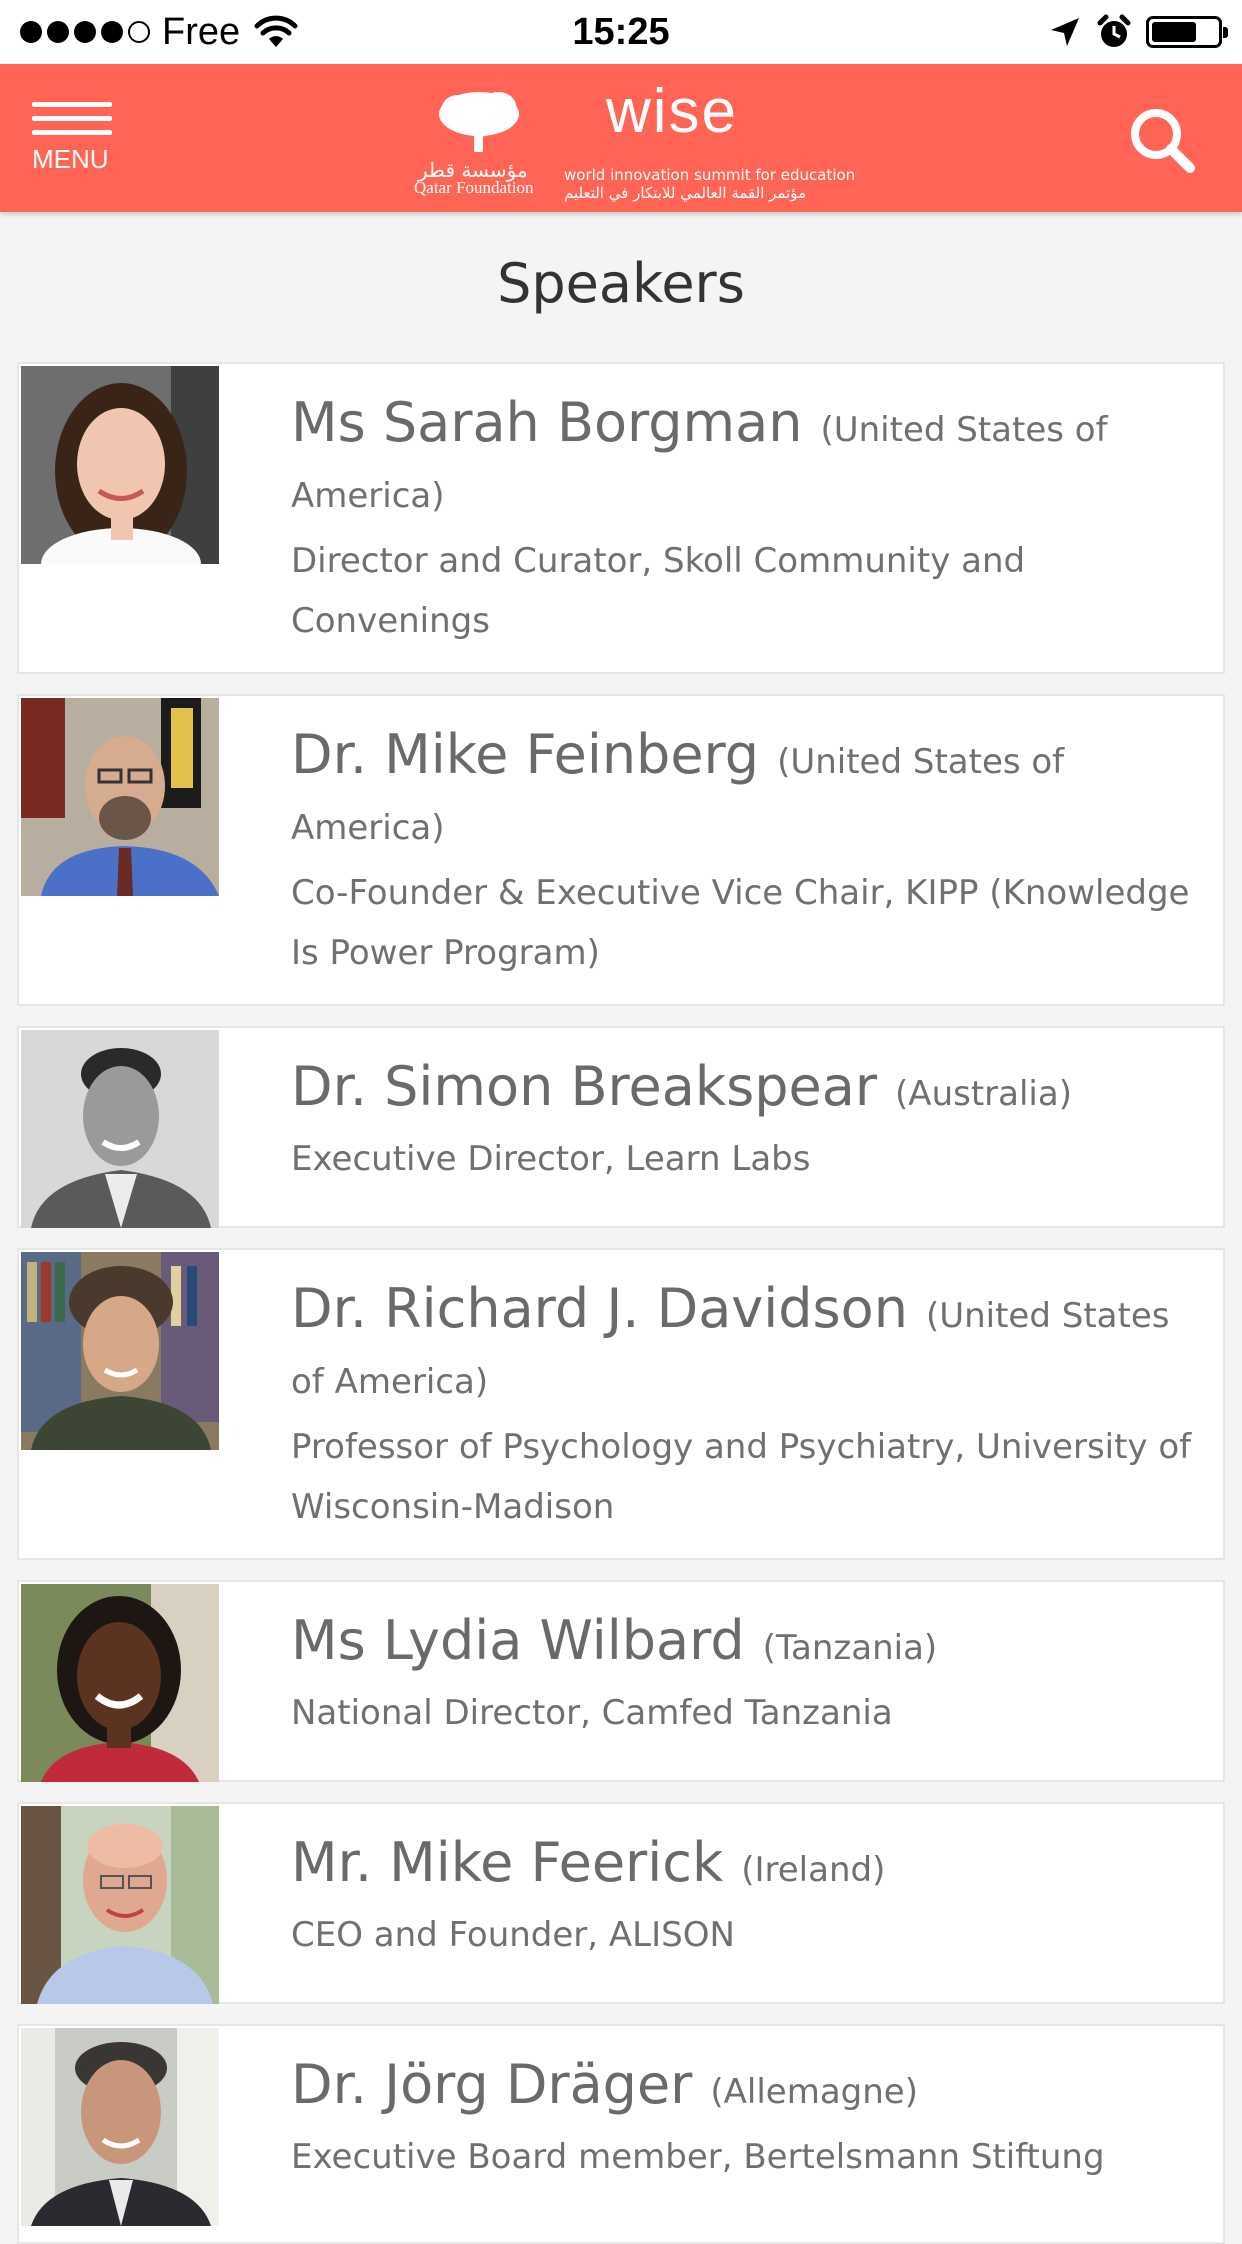  What do you see at coordinates (983, 1094) in the screenshot?
I see `speaker-country: (Australia)` at bounding box center [983, 1094].